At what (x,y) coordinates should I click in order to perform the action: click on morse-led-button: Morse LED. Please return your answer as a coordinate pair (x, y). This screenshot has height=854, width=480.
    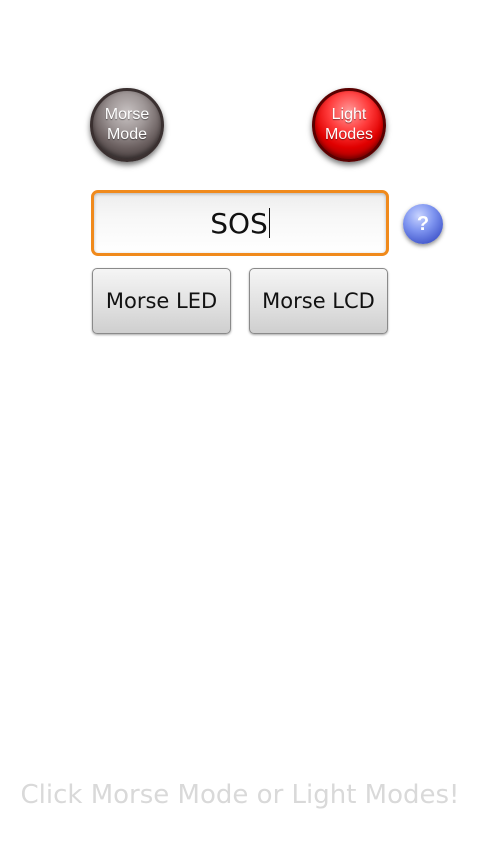
    Looking at the image, I should click on (161, 301).